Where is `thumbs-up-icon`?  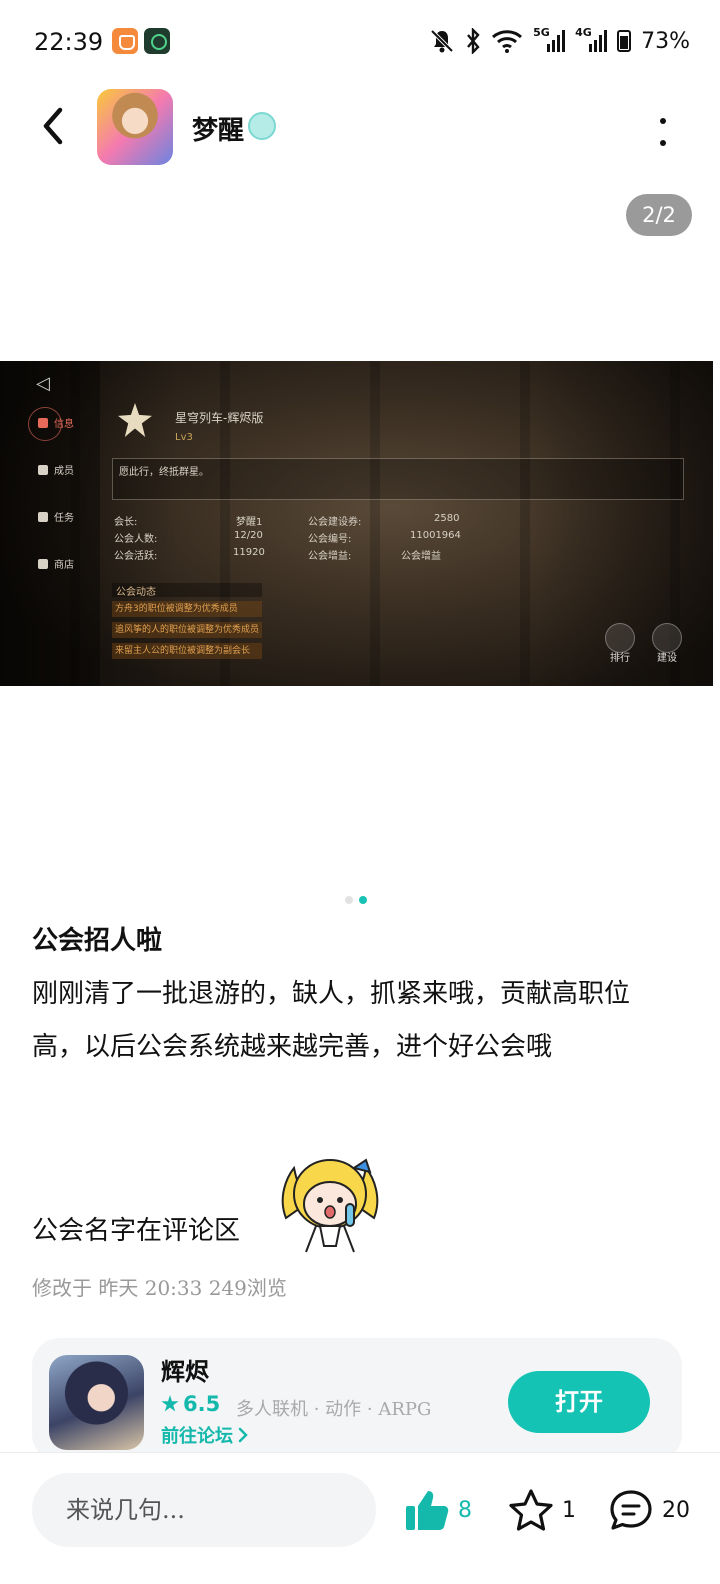
thumbs-up-icon is located at coordinates (427, 1510).